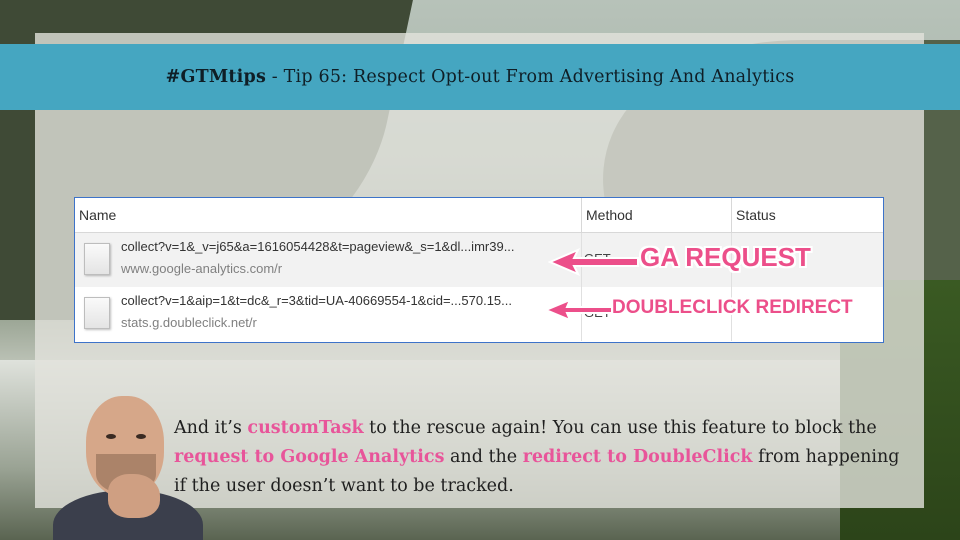 This screenshot has width=960, height=540. Describe the element at coordinates (189, 322) in the screenshot. I see `request-host: stats.g.doubleclick.net/r` at that location.